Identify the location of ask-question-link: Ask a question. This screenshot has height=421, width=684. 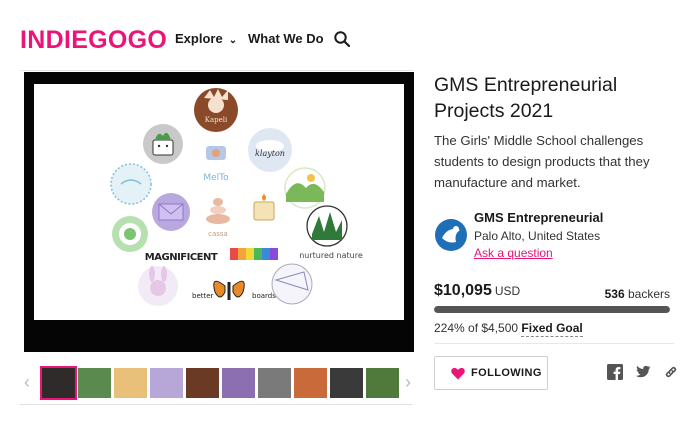
(513, 253).